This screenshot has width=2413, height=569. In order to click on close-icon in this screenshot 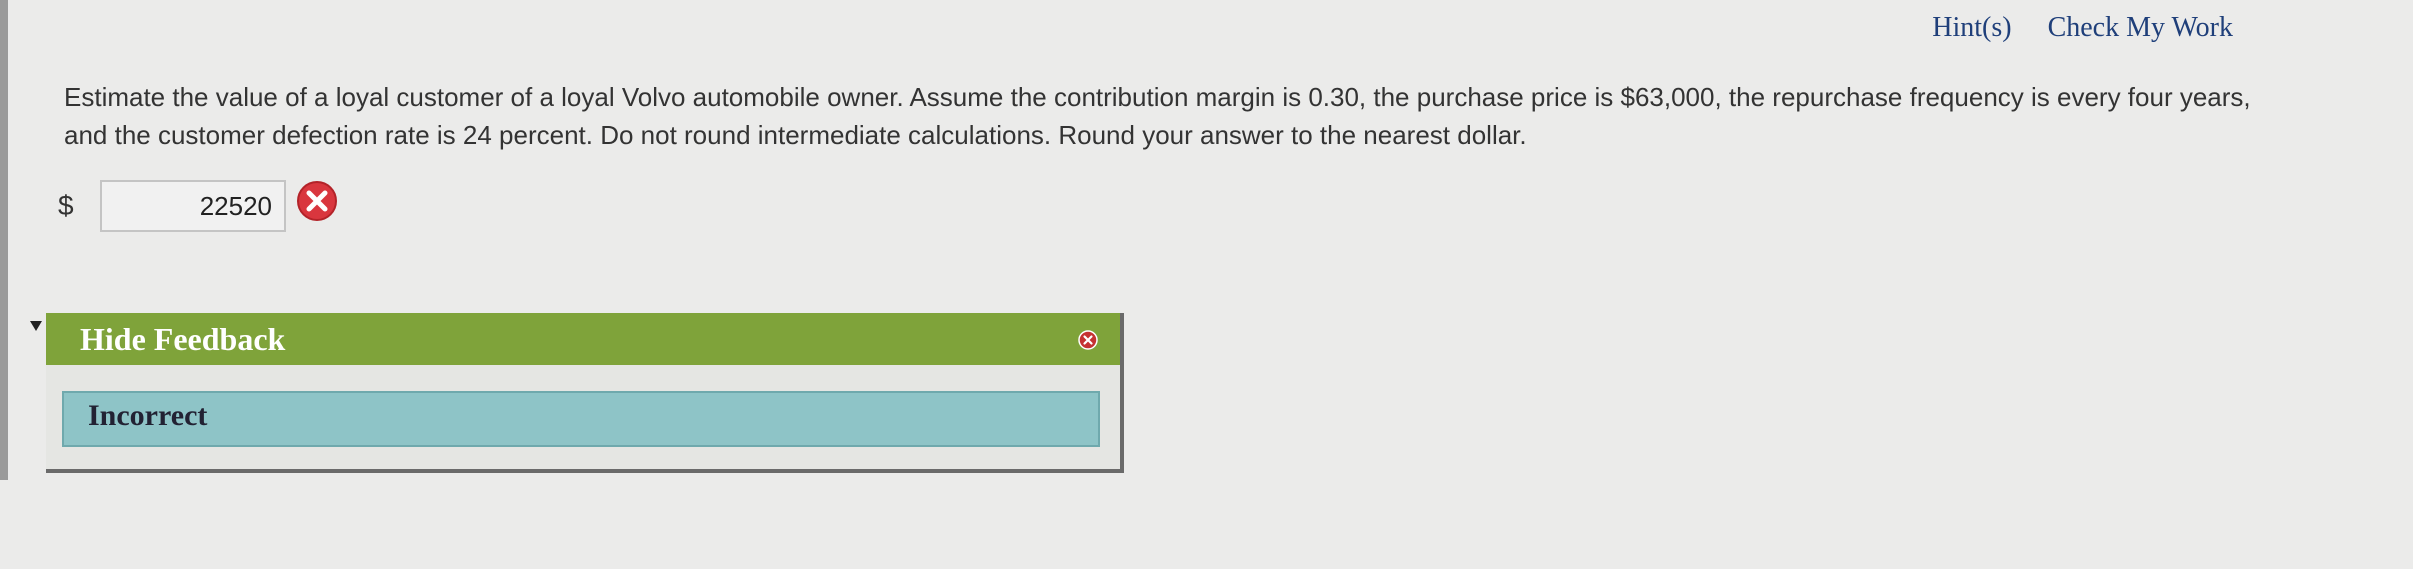, I will do `click(1088, 340)`.